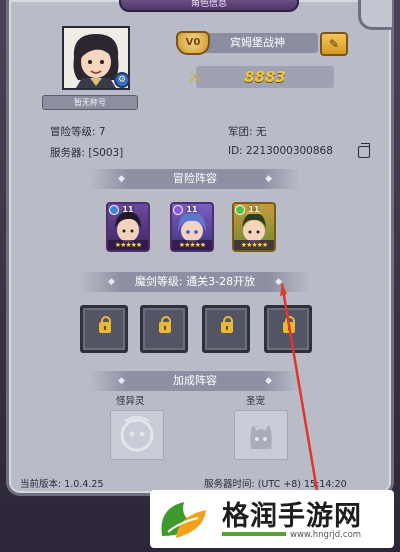  Describe the element at coordinates (192, 227) in the screenshot. I see `hero-card-2: 11 ★★★★★` at that location.